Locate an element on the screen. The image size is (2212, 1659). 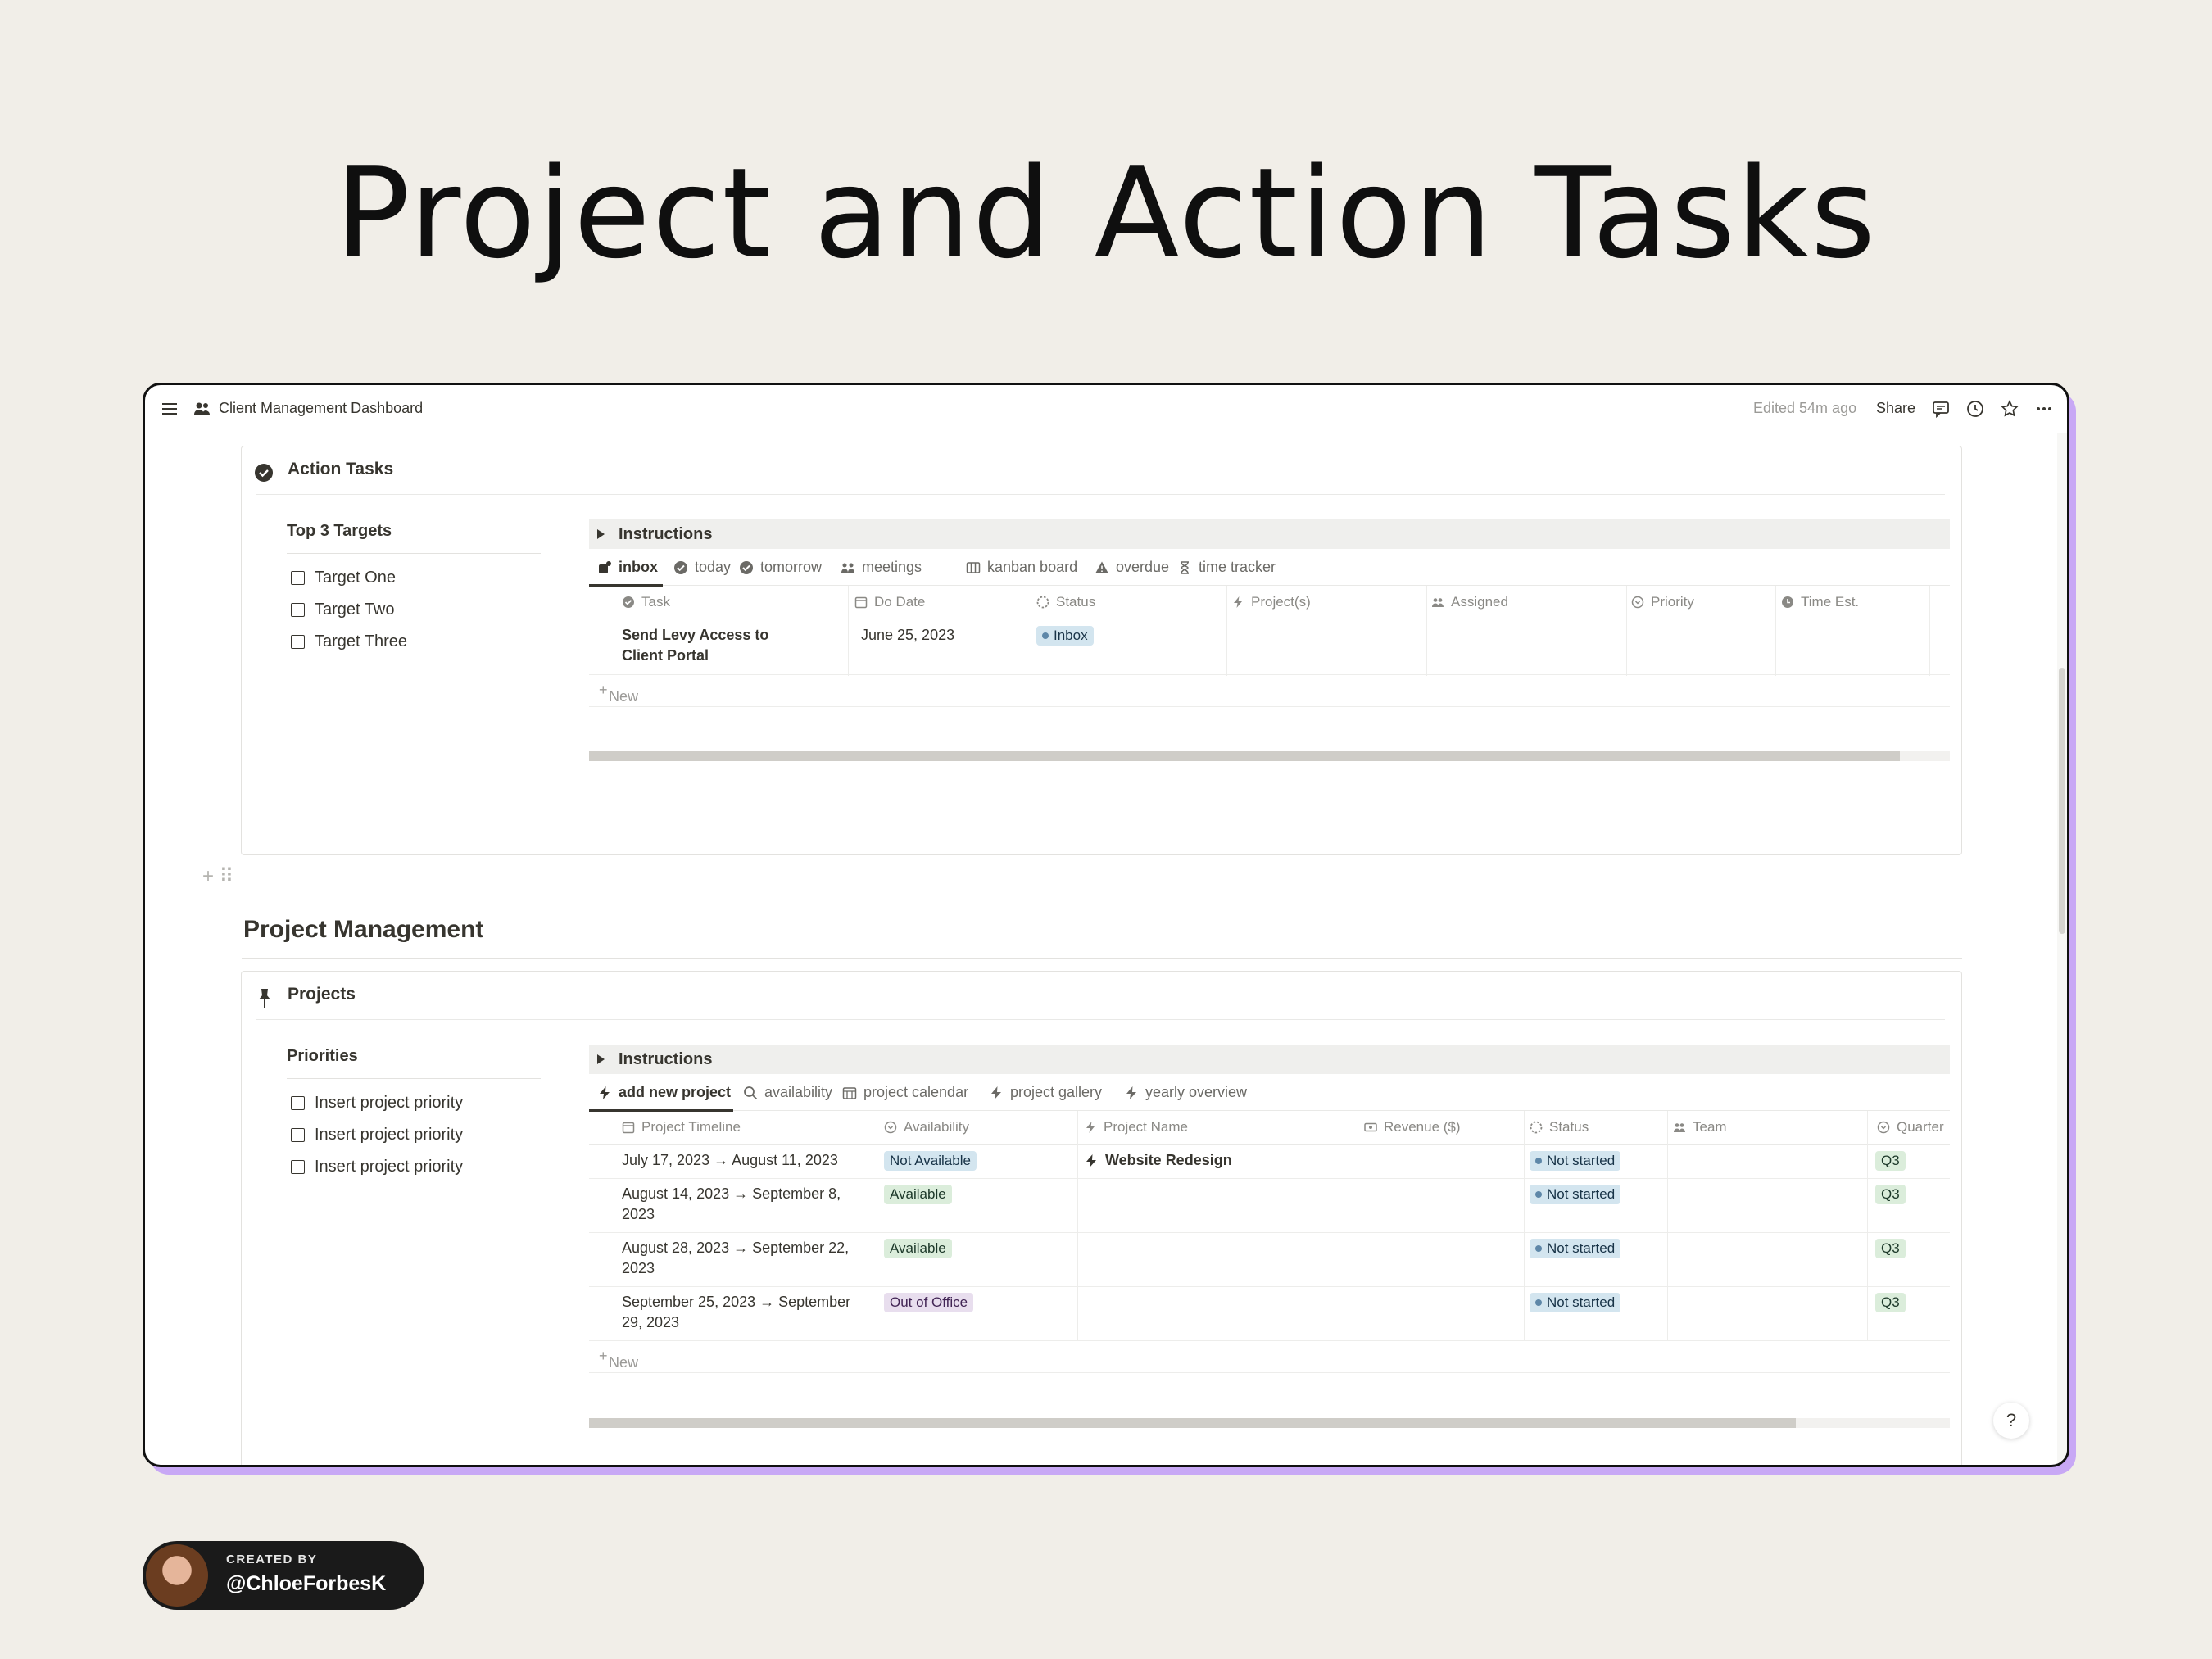
column-header: Time Est. is located at coordinates (1820, 602).